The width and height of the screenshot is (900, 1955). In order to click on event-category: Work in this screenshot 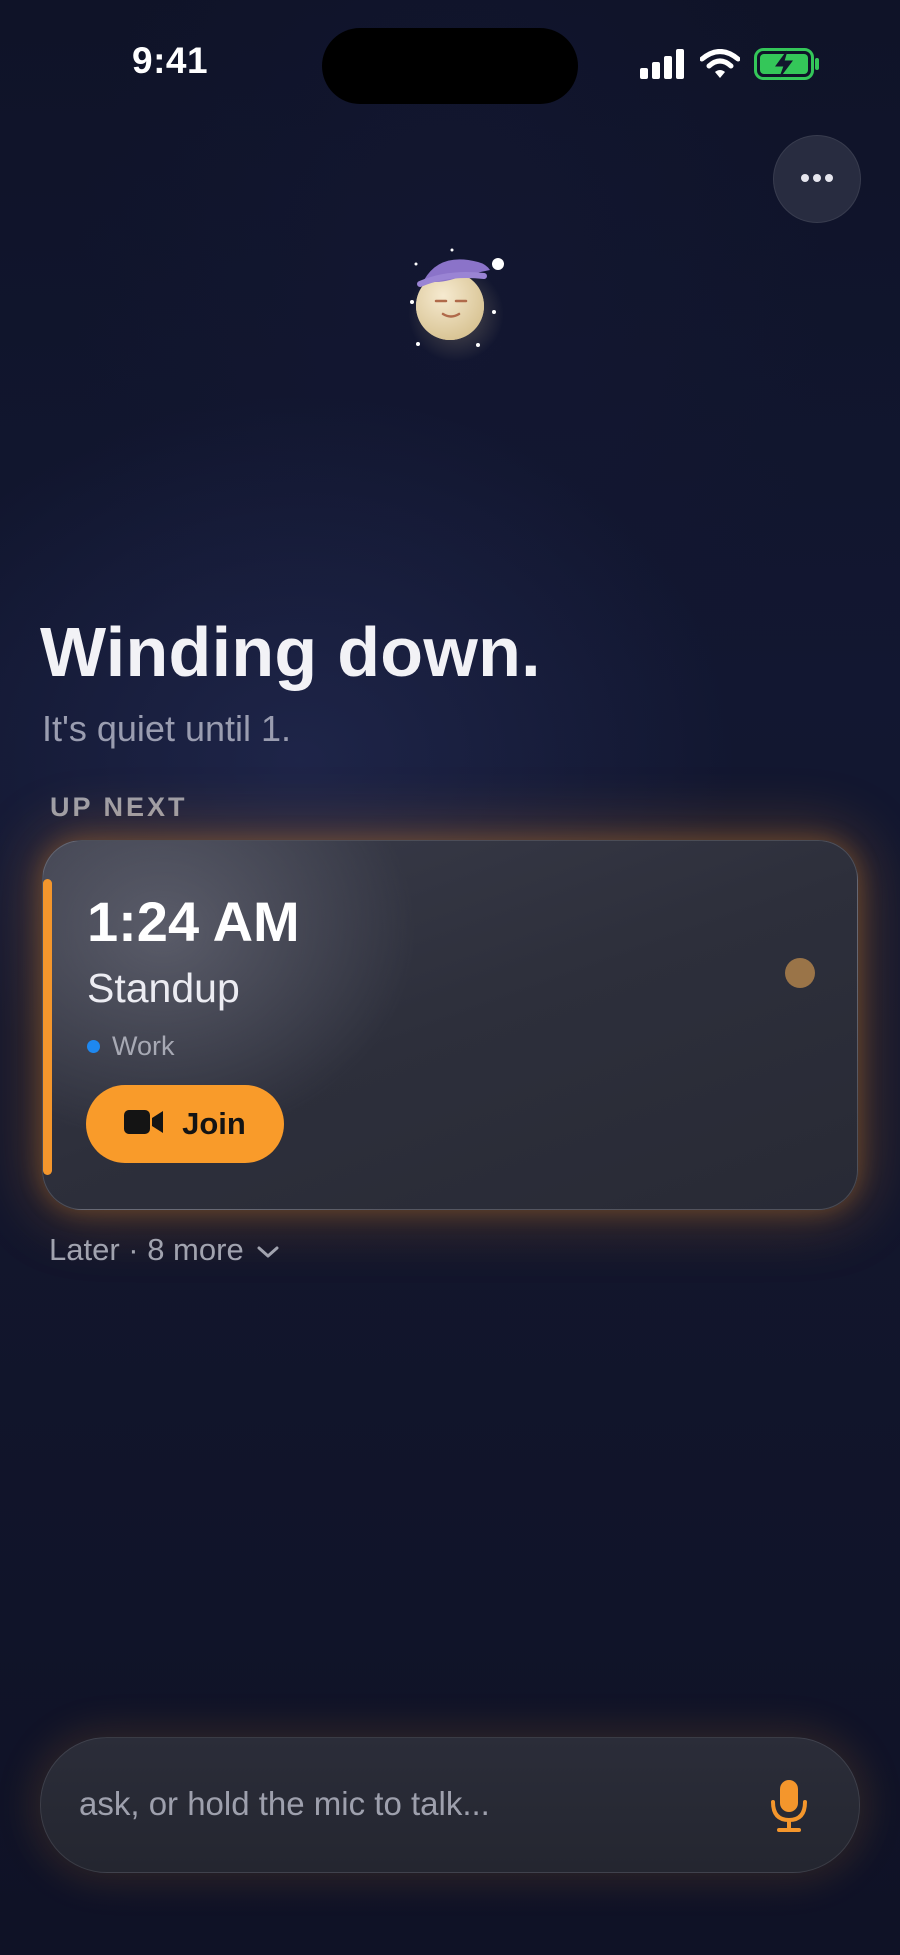, I will do `click(131, 1046)`.